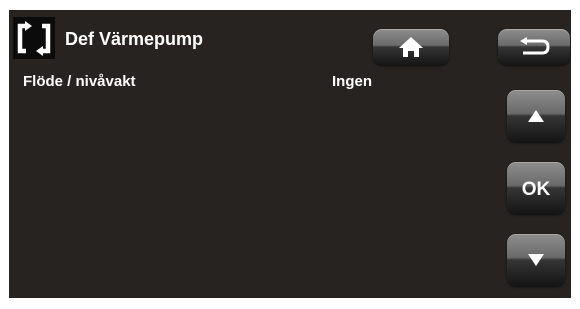 The height and width of the screenshot is (309, 580). I want to click on setting-label-flow-level-switch: Flöde / nivåvakt, so click(79, 81).